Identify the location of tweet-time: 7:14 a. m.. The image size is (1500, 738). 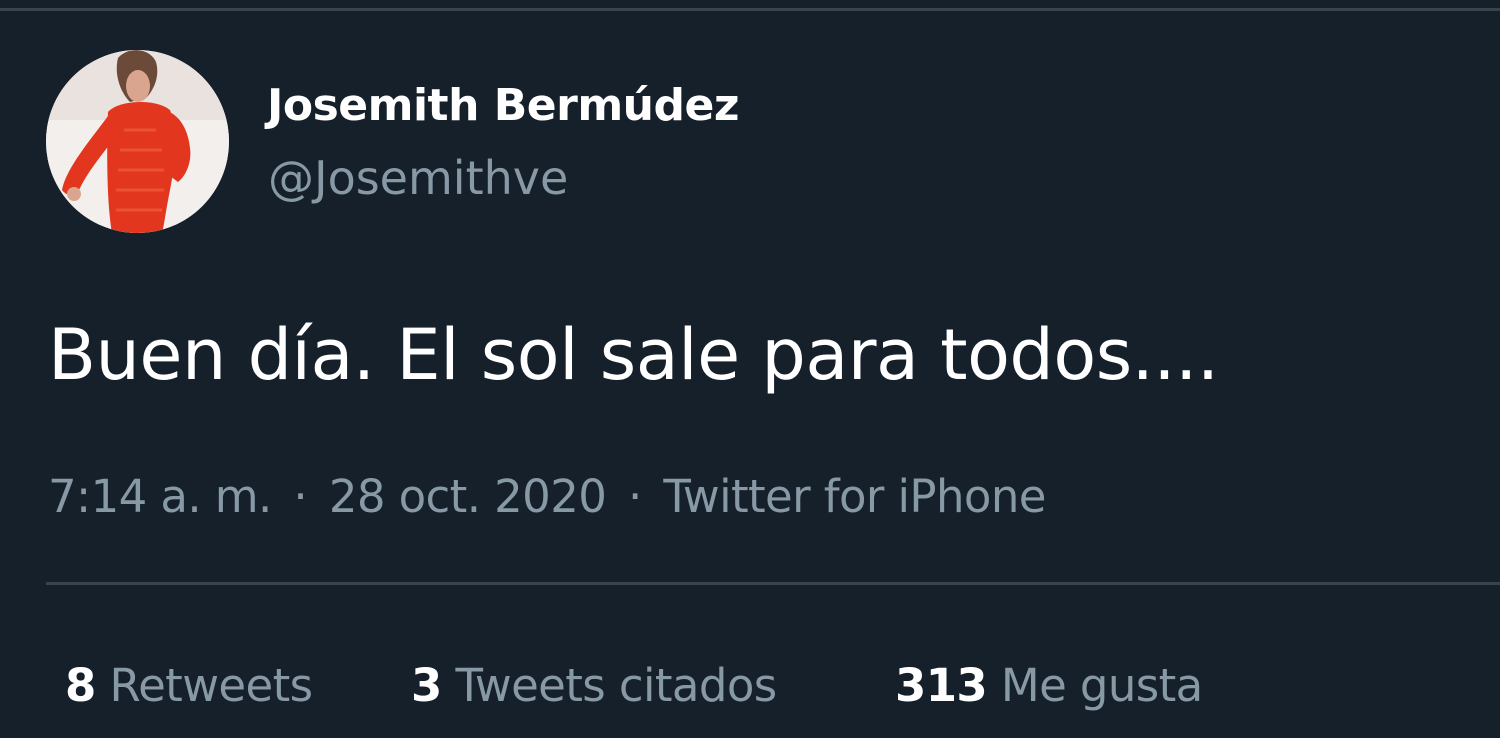
(160, 496).